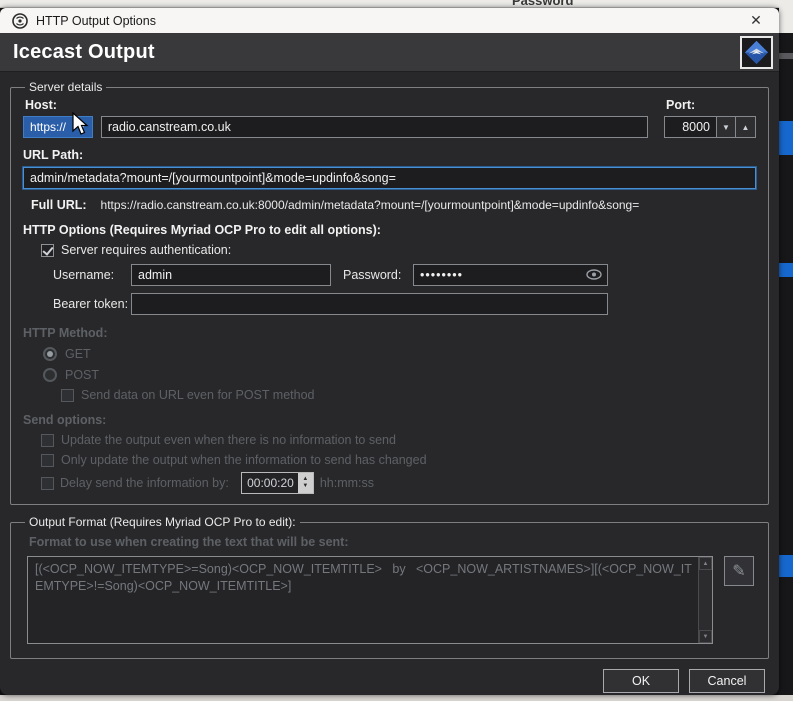 This screenshot has height=701, width=793. I want to click on delay-unit-label: hh:mm:ss, so click(347, 483).